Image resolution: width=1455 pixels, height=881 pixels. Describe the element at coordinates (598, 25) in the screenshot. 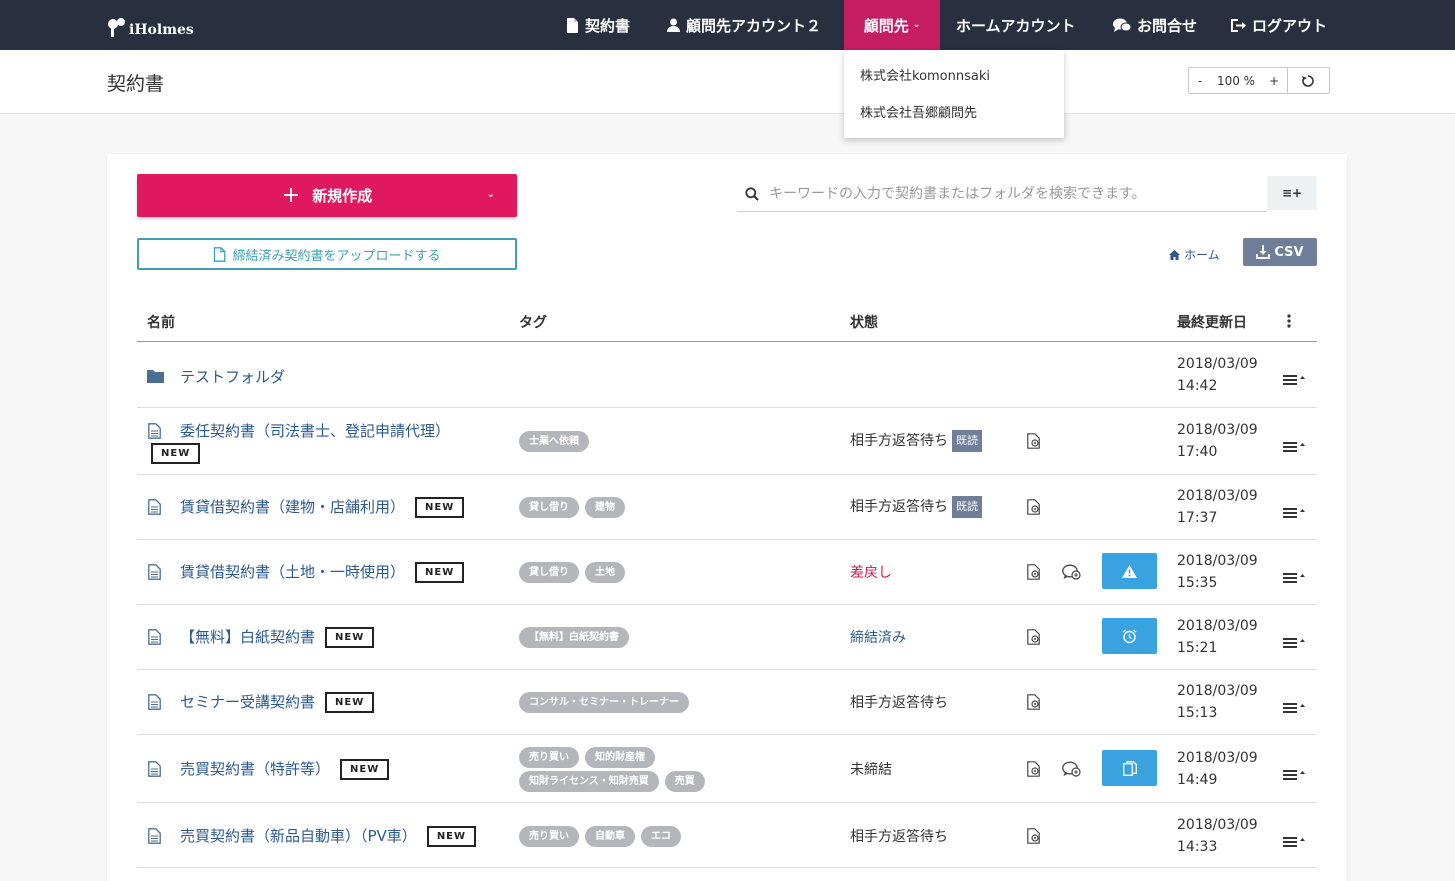

I see `nav-contracts: 契約書` at that location.